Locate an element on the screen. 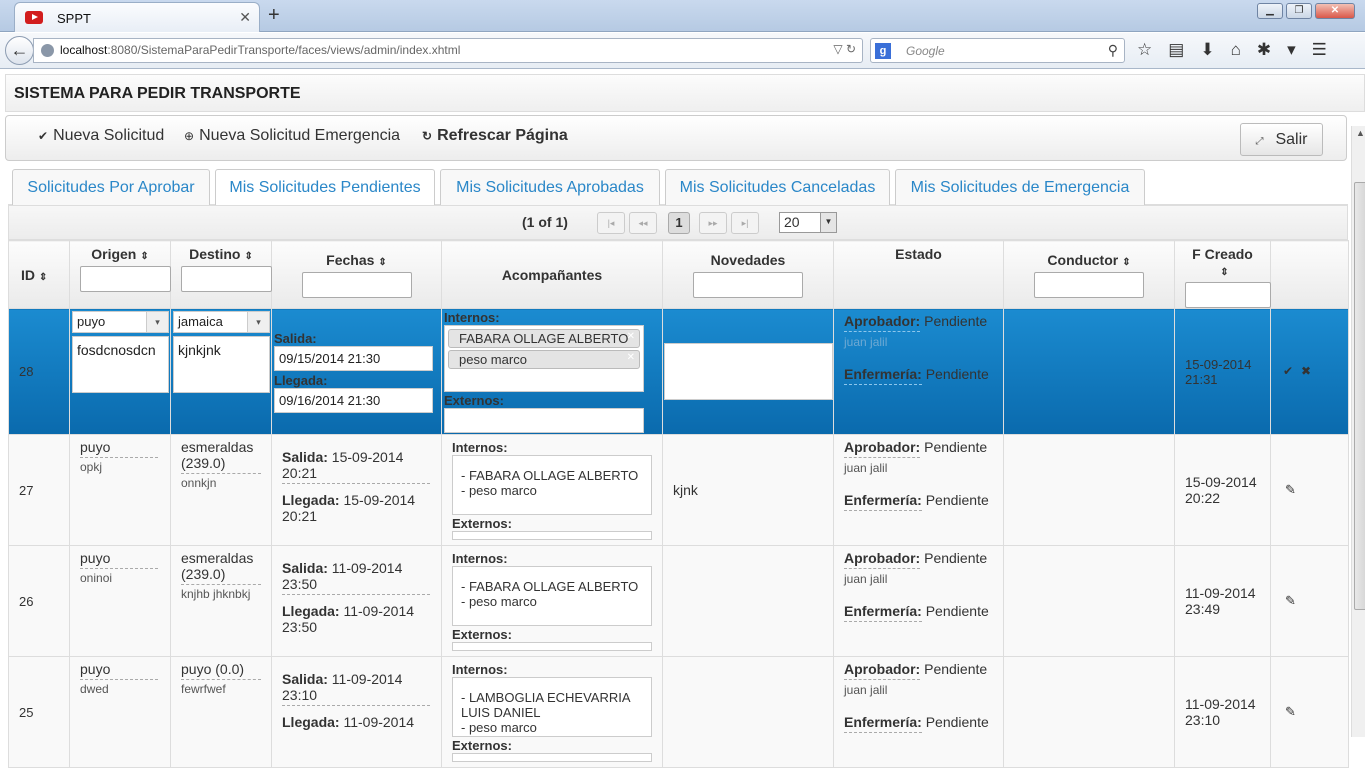 The height and width of the screenshot is (768, 1365). scrollbar: ▲ is located at coordinates (1358, 431).